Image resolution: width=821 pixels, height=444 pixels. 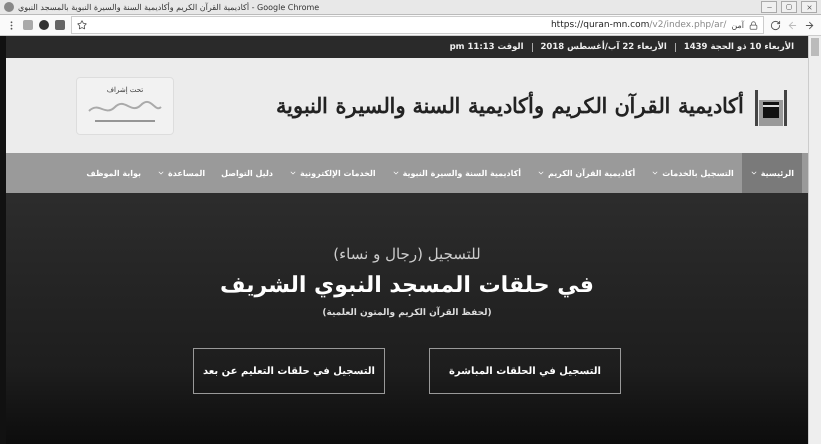 I want to click on maximize-button, so click(x=789, y=7).